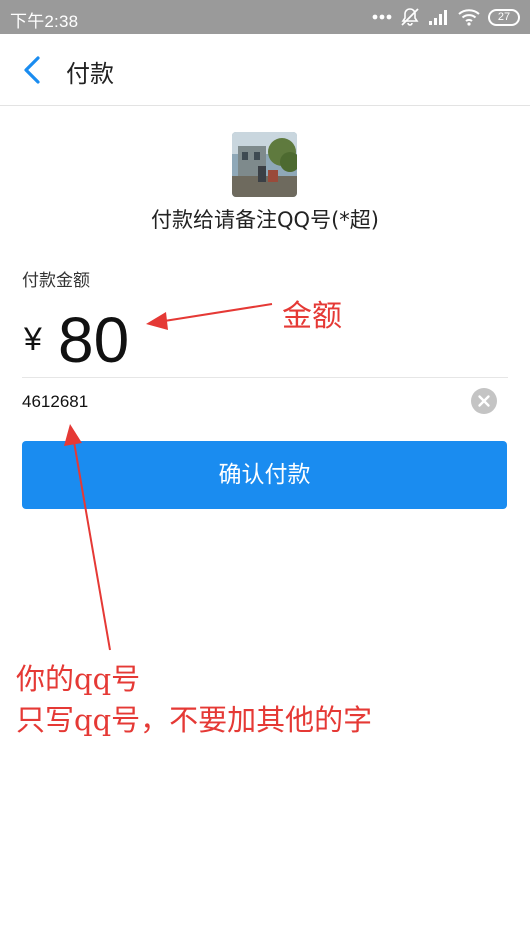 Image resolution: width=530 pixels, height=934 pixels. Describe the element at coordinates (93, 340) in the screenshot. I see `amount-value: 80` at that location.